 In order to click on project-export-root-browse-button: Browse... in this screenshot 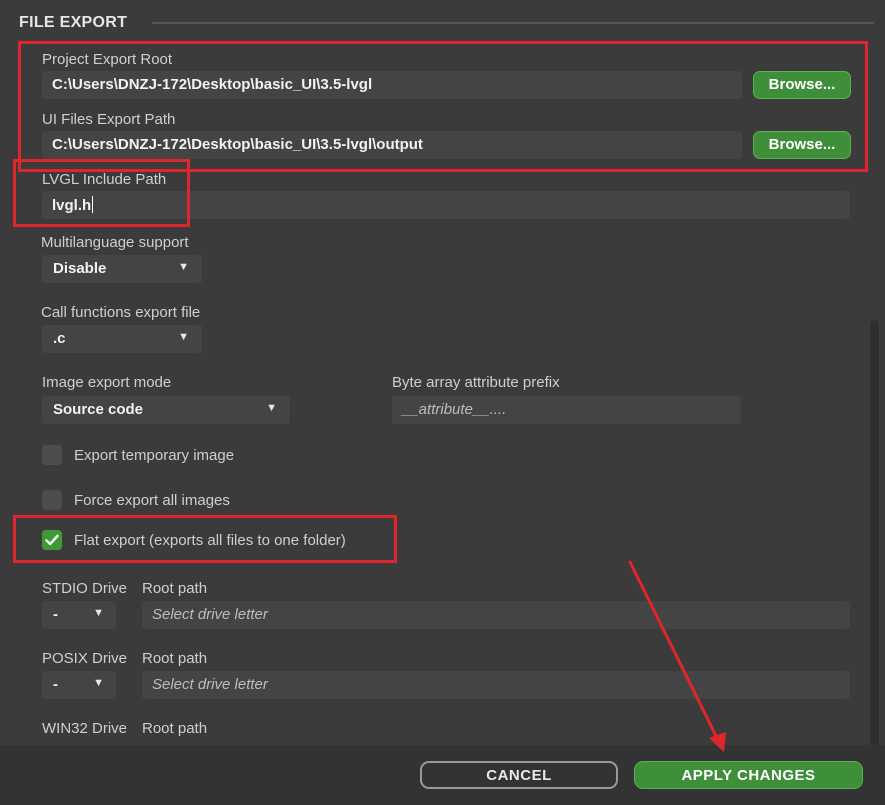, I will do `click(802, 85)`.